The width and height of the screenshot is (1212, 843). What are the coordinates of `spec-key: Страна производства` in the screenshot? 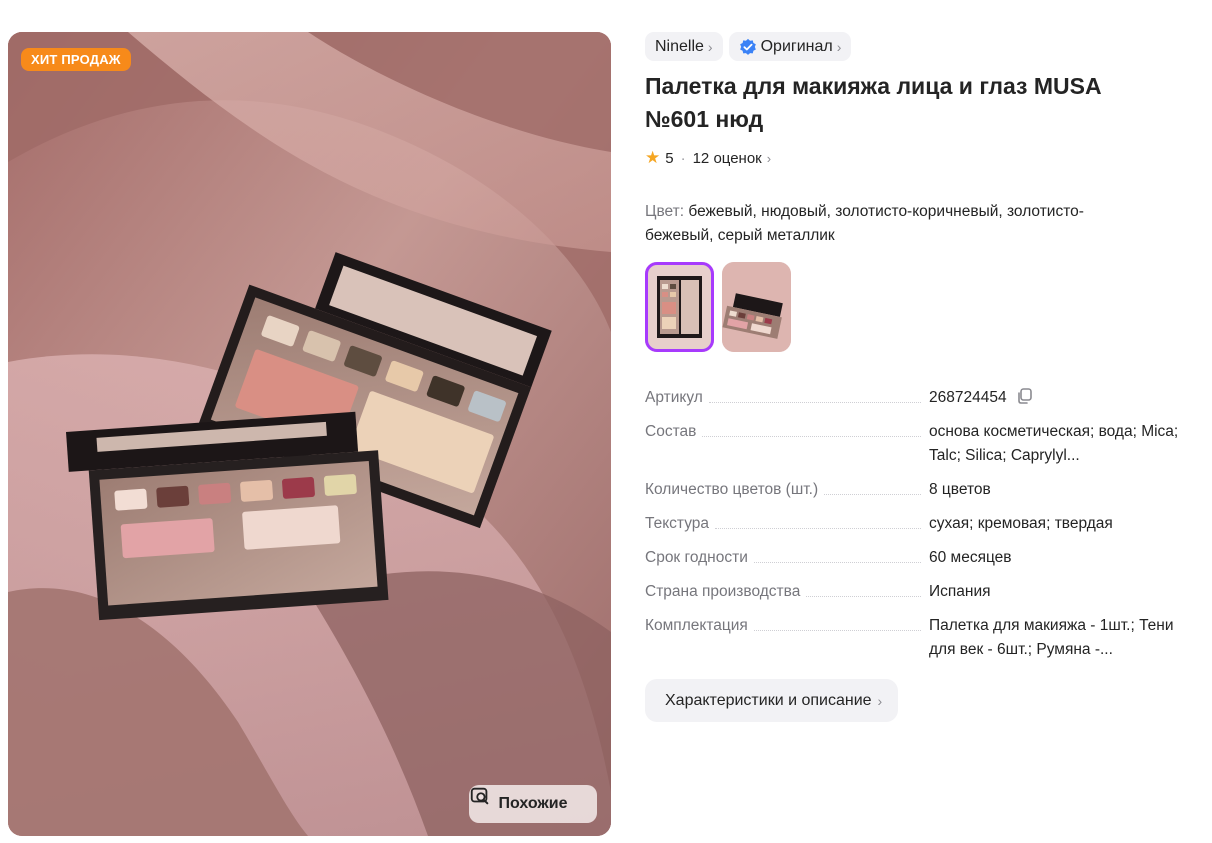 It's located at (723, 591).